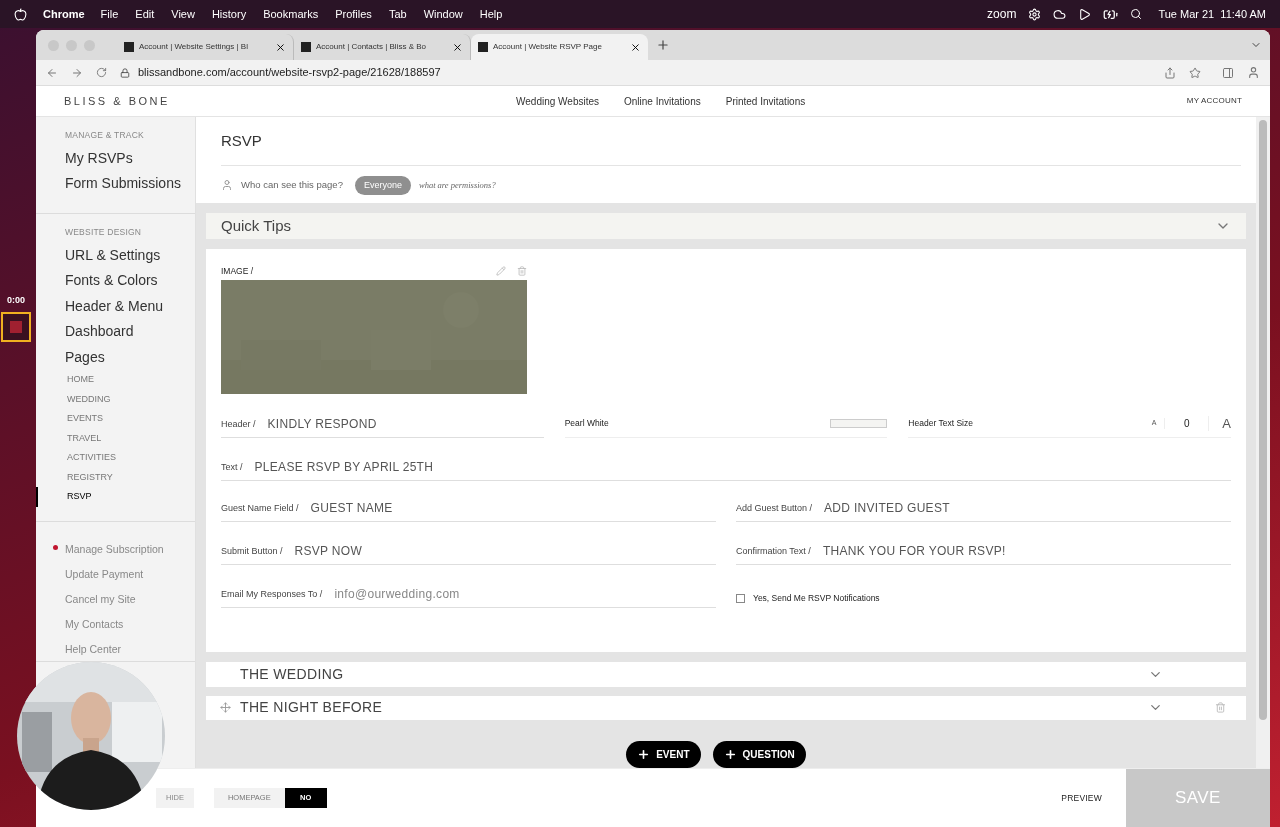  I want to click on event-row: THE WEDDING, so click(726, 674).